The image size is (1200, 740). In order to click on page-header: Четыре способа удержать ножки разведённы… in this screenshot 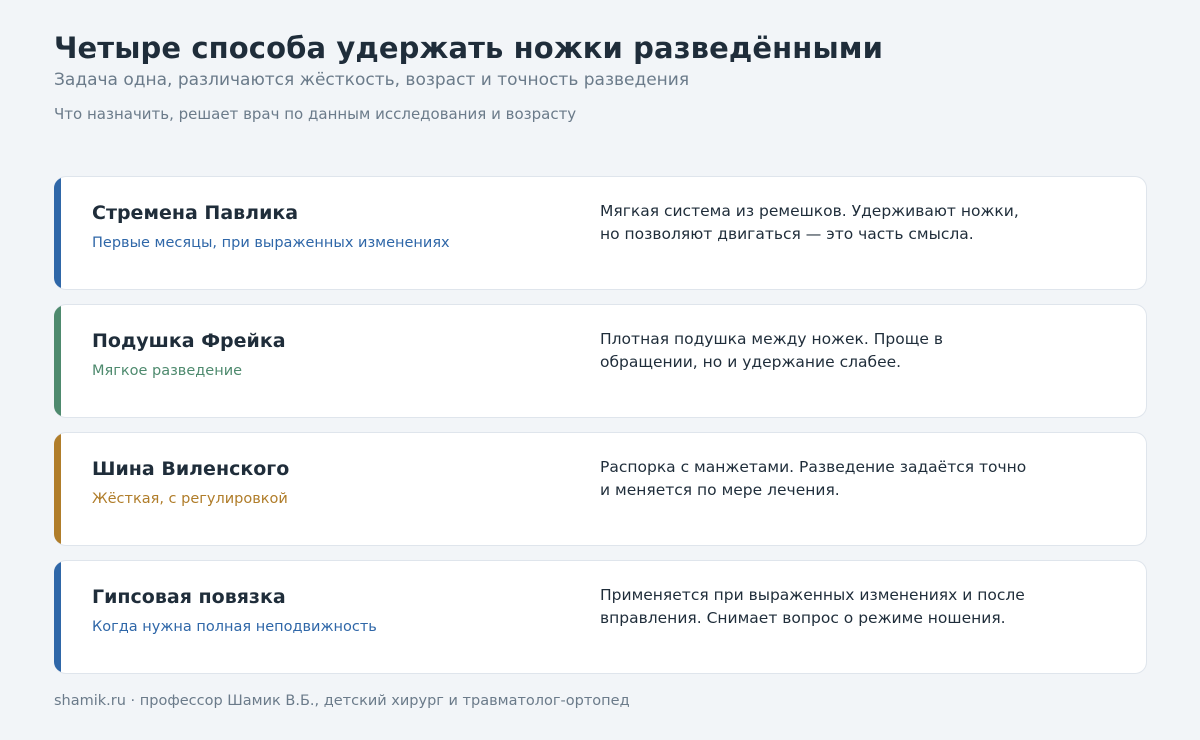, I will do `click(468, 77)`.